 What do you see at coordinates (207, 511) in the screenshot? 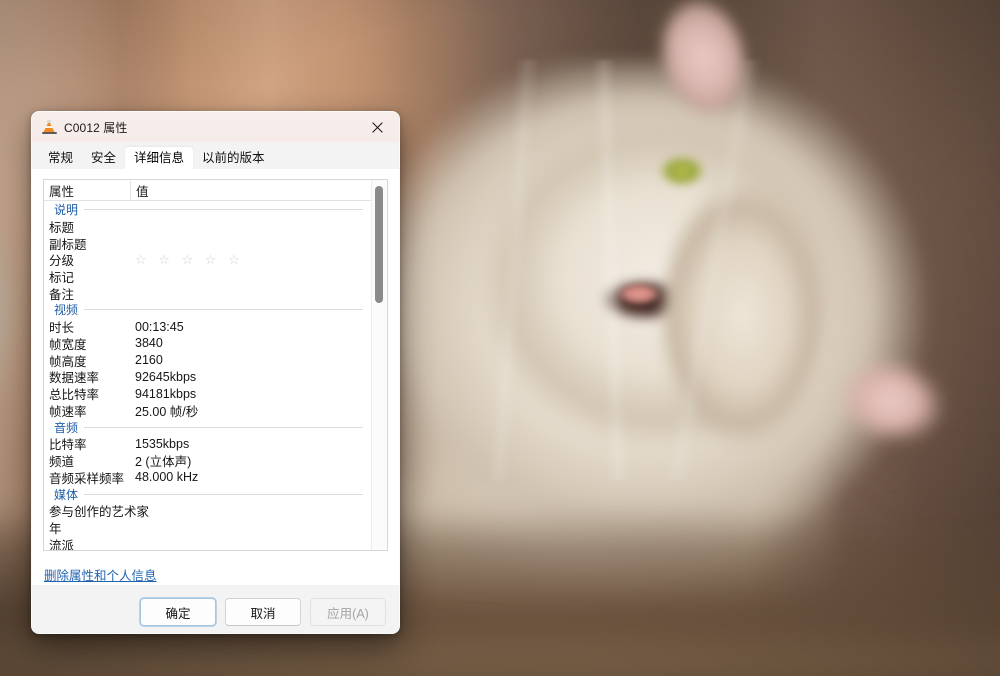
I see `table-row: 参与创作的艺术家` at bounding box center [207, 511].